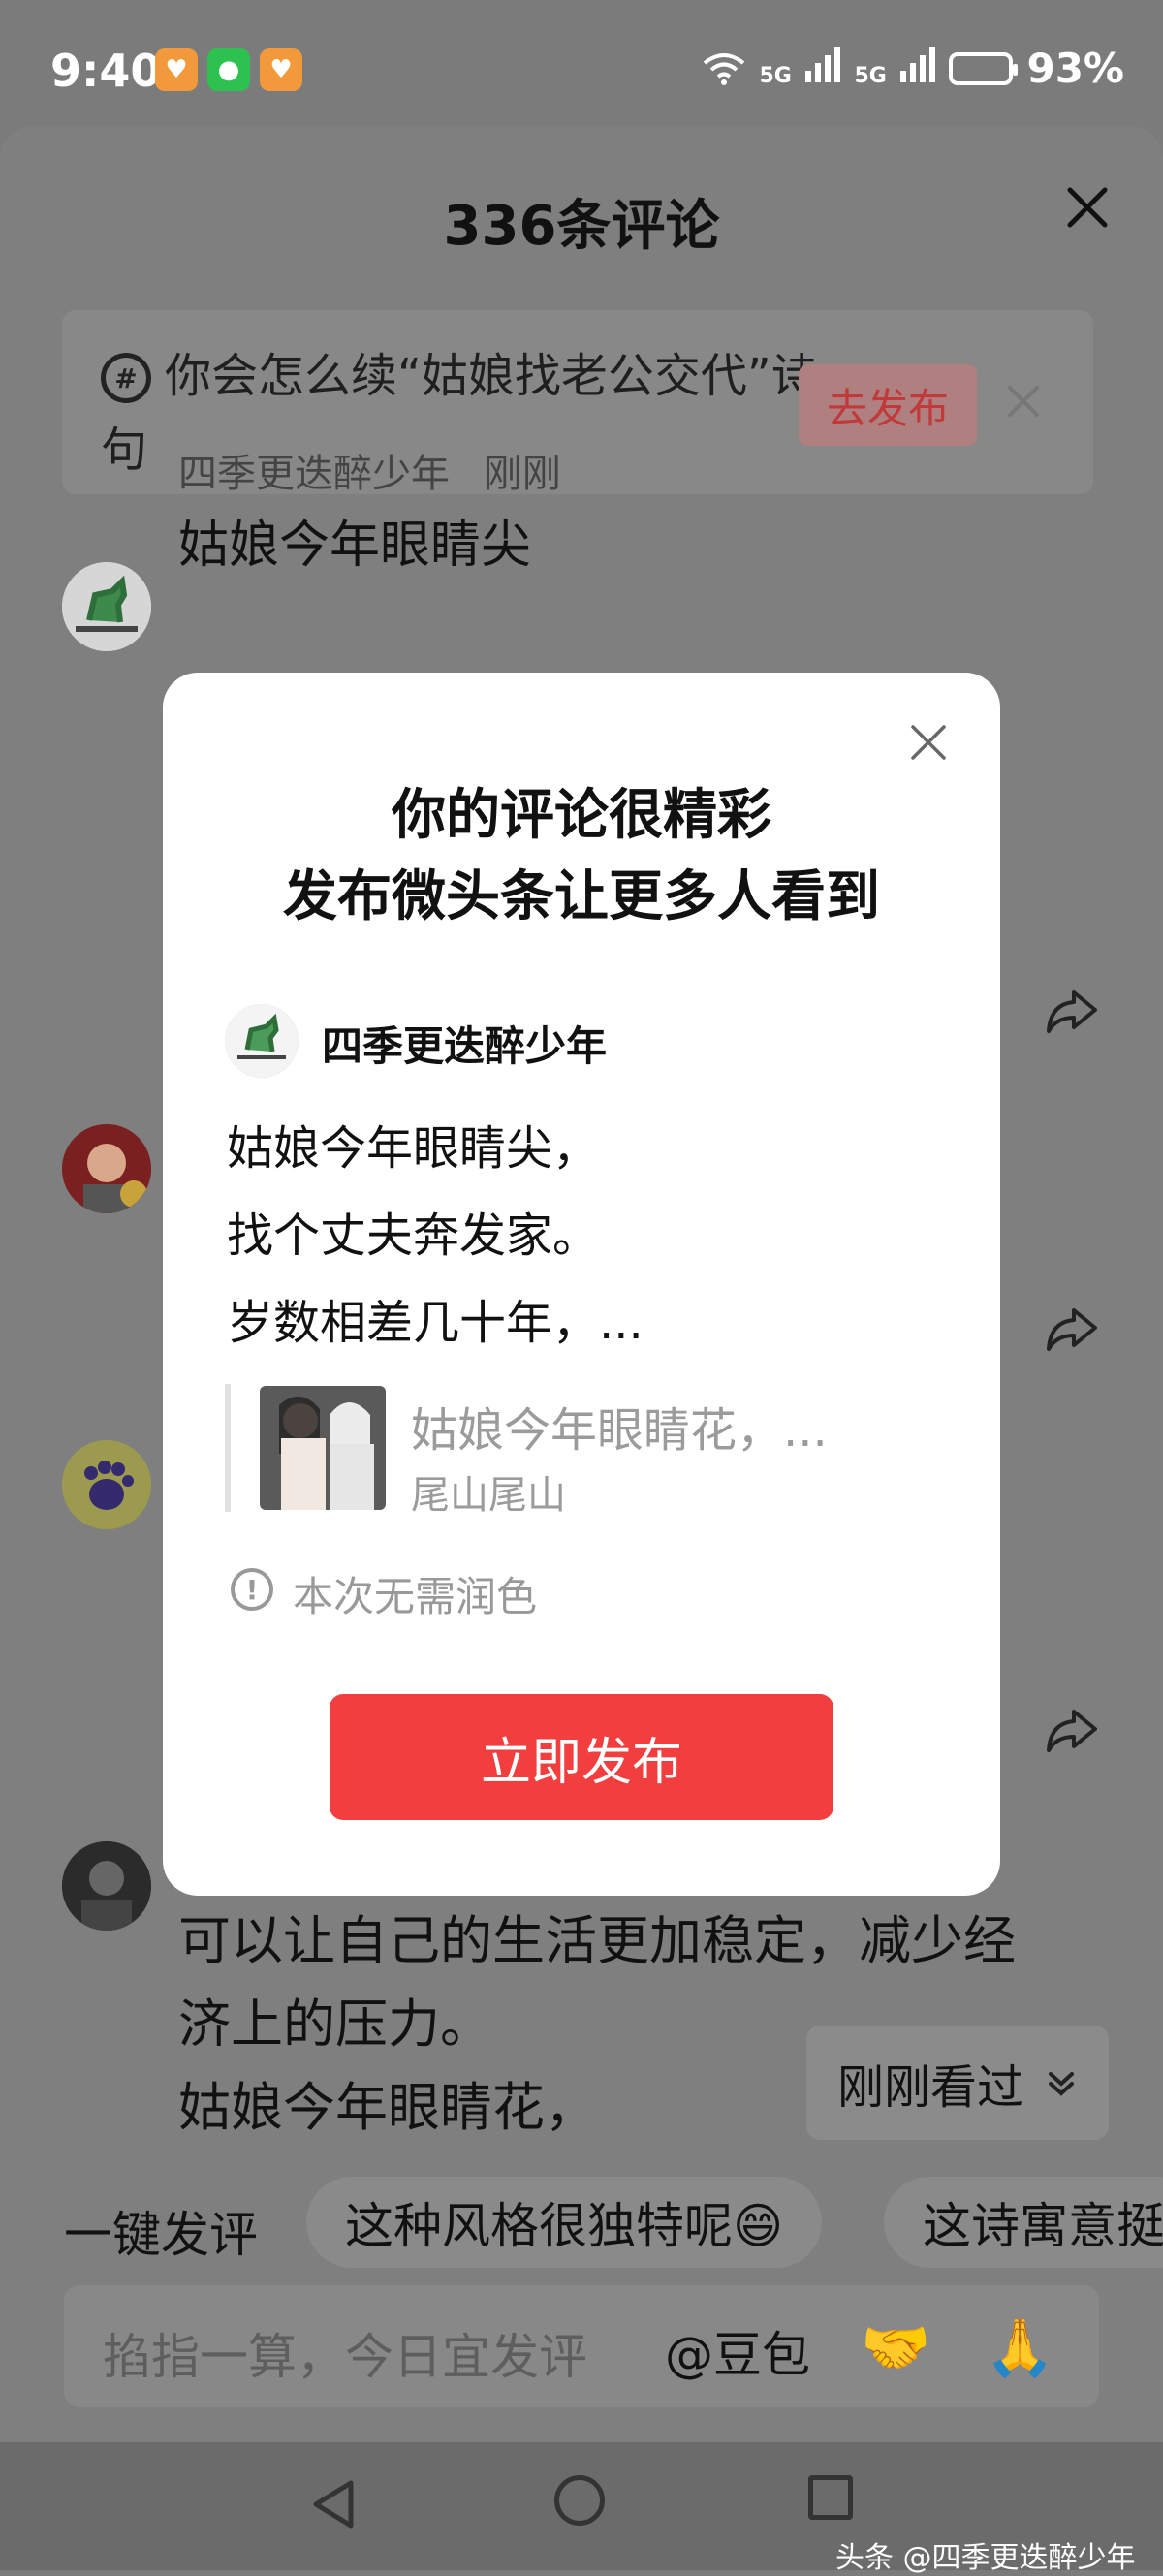  I want to click on comment-text: 姑娘今年眼睛尖, so click(355, 546).